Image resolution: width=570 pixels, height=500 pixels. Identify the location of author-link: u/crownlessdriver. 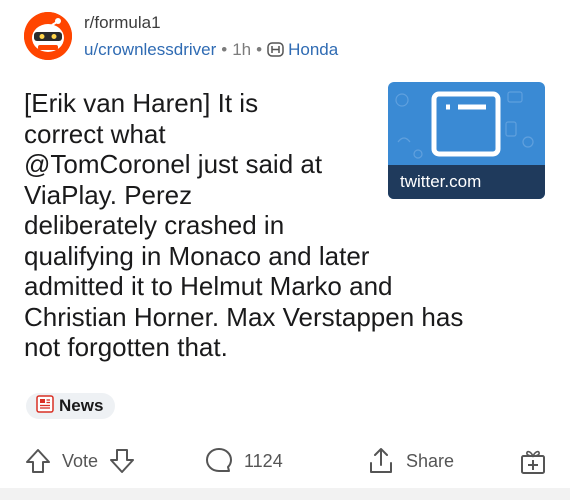
(150, 49).